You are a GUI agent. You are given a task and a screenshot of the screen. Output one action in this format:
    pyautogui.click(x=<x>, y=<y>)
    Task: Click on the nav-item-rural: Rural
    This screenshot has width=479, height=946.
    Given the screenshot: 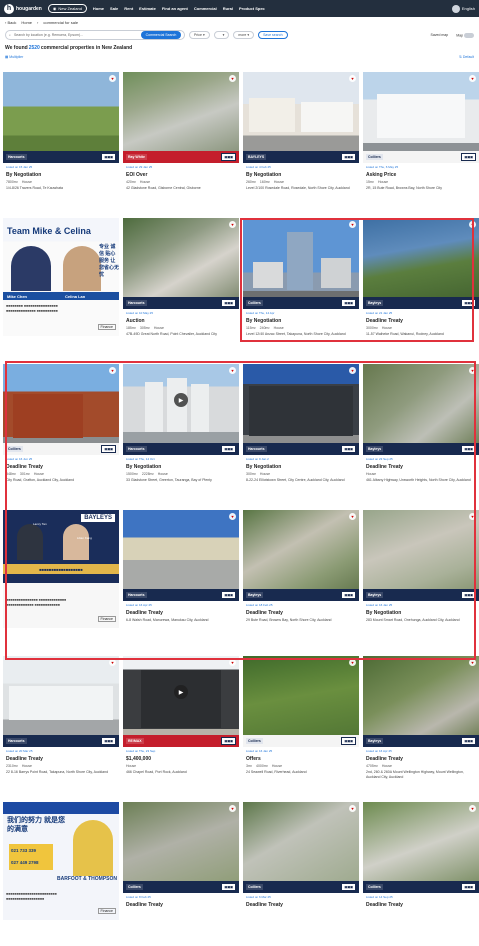 What is the action you would take?
    pyautogui.click(x=228, y=8)
    